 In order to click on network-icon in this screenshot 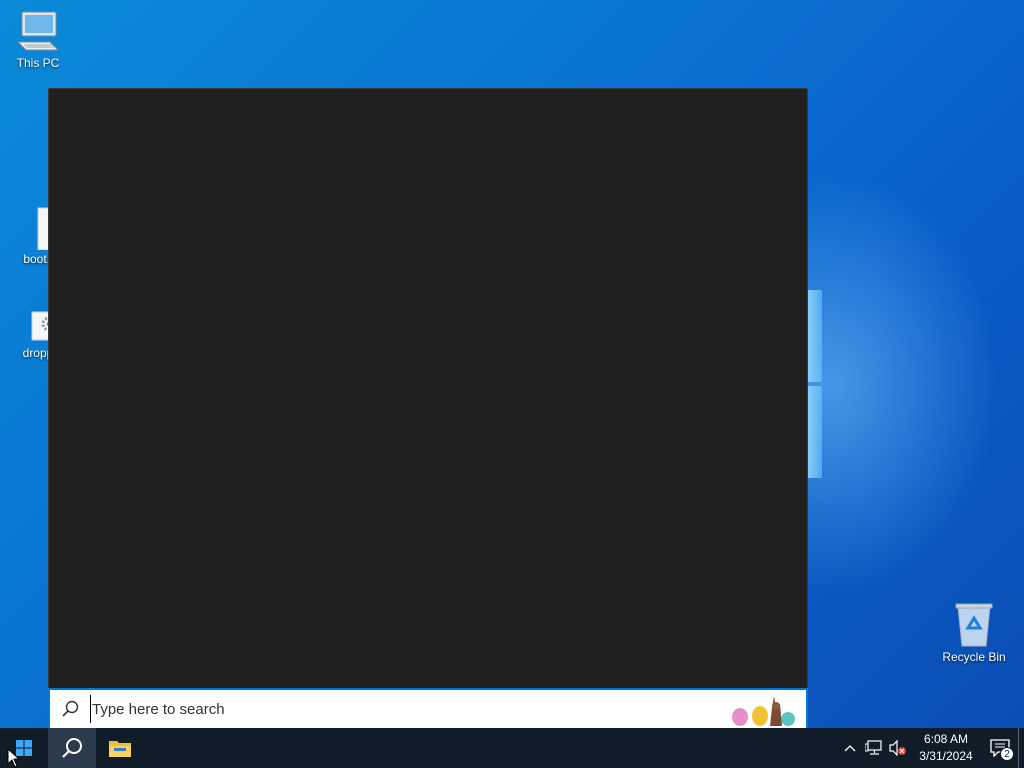, I will do `click(873, 747)`.